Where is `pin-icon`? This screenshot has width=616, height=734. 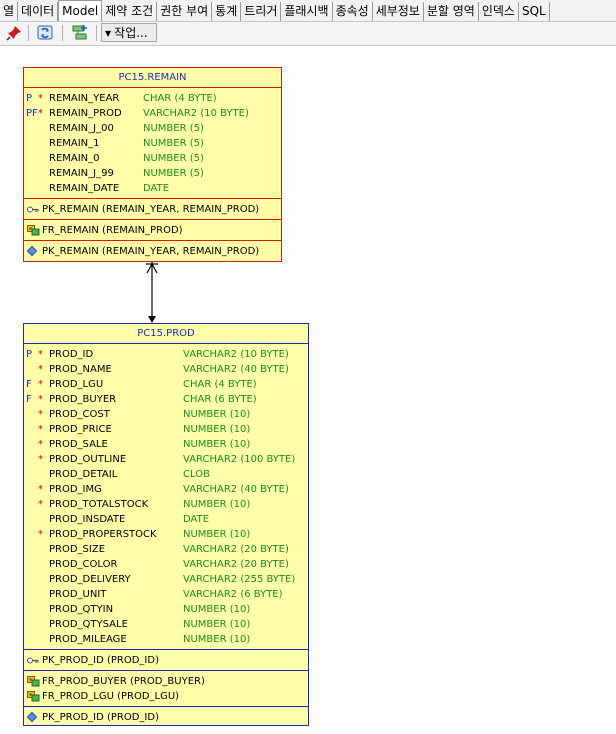 pin-icon is located at coordinates (14, 33).